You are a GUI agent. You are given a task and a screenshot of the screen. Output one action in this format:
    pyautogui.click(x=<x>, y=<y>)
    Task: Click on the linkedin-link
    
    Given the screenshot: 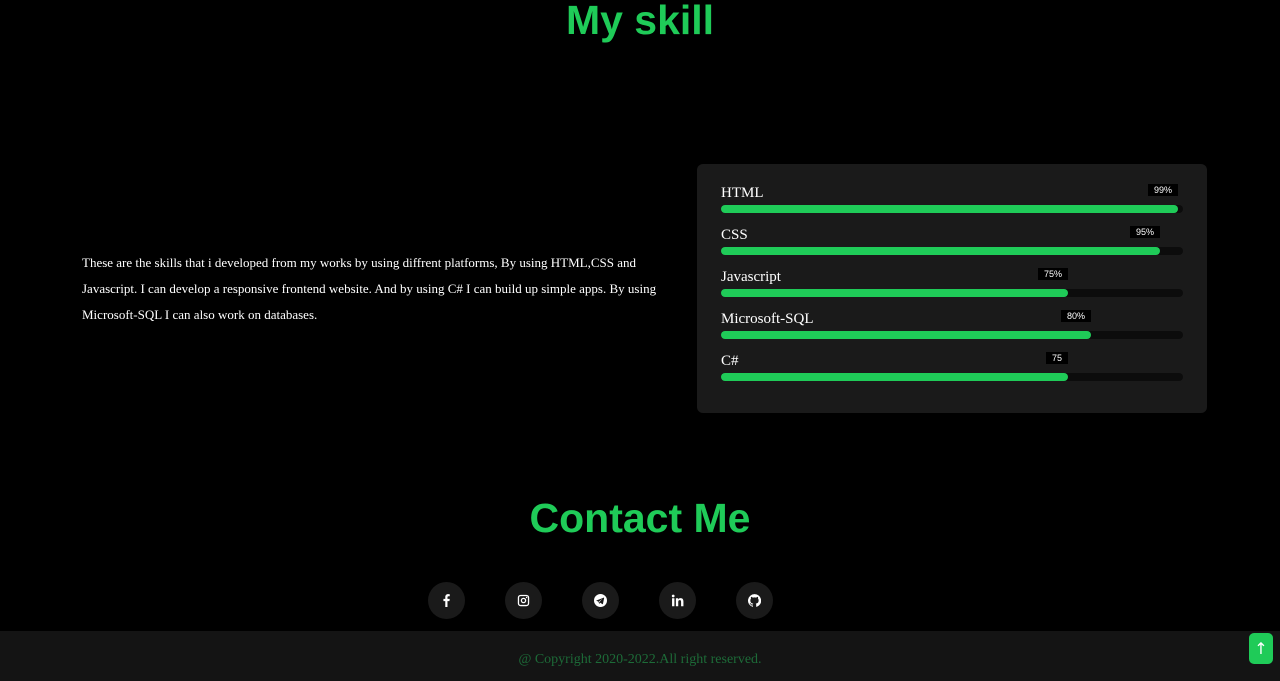 What is the action you would take?
    pyautogui.click(x=677, y=600)
    